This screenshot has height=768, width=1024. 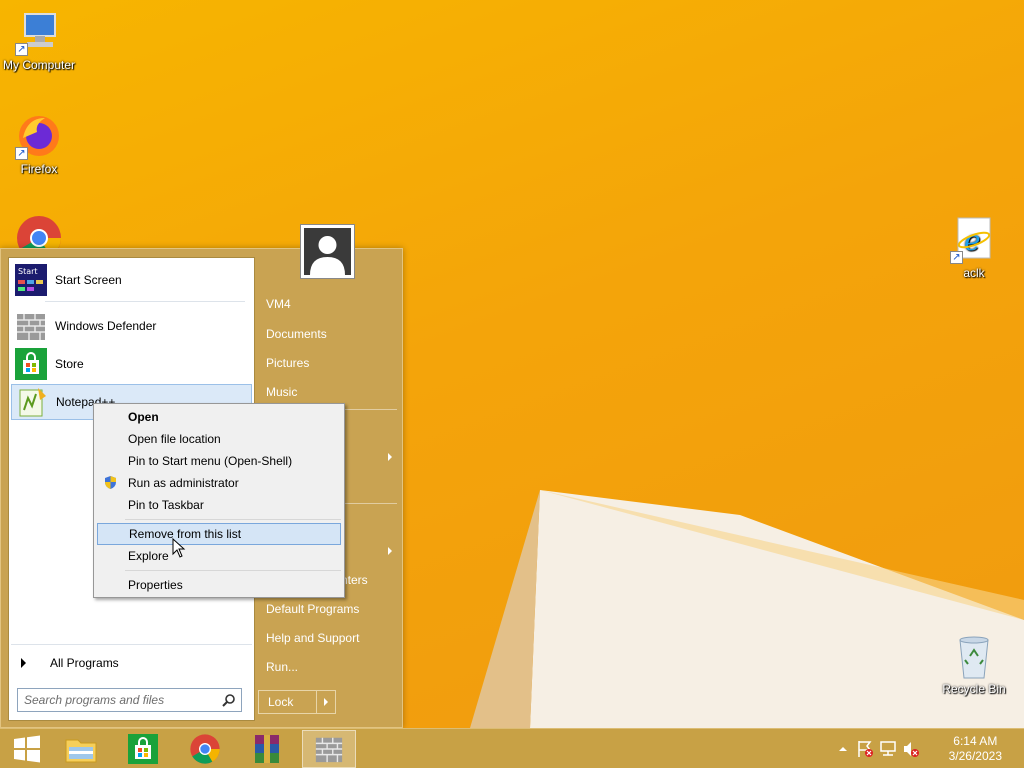 I want to click on internet-explorer-icon: e ↗, so click(x=974, y=240).